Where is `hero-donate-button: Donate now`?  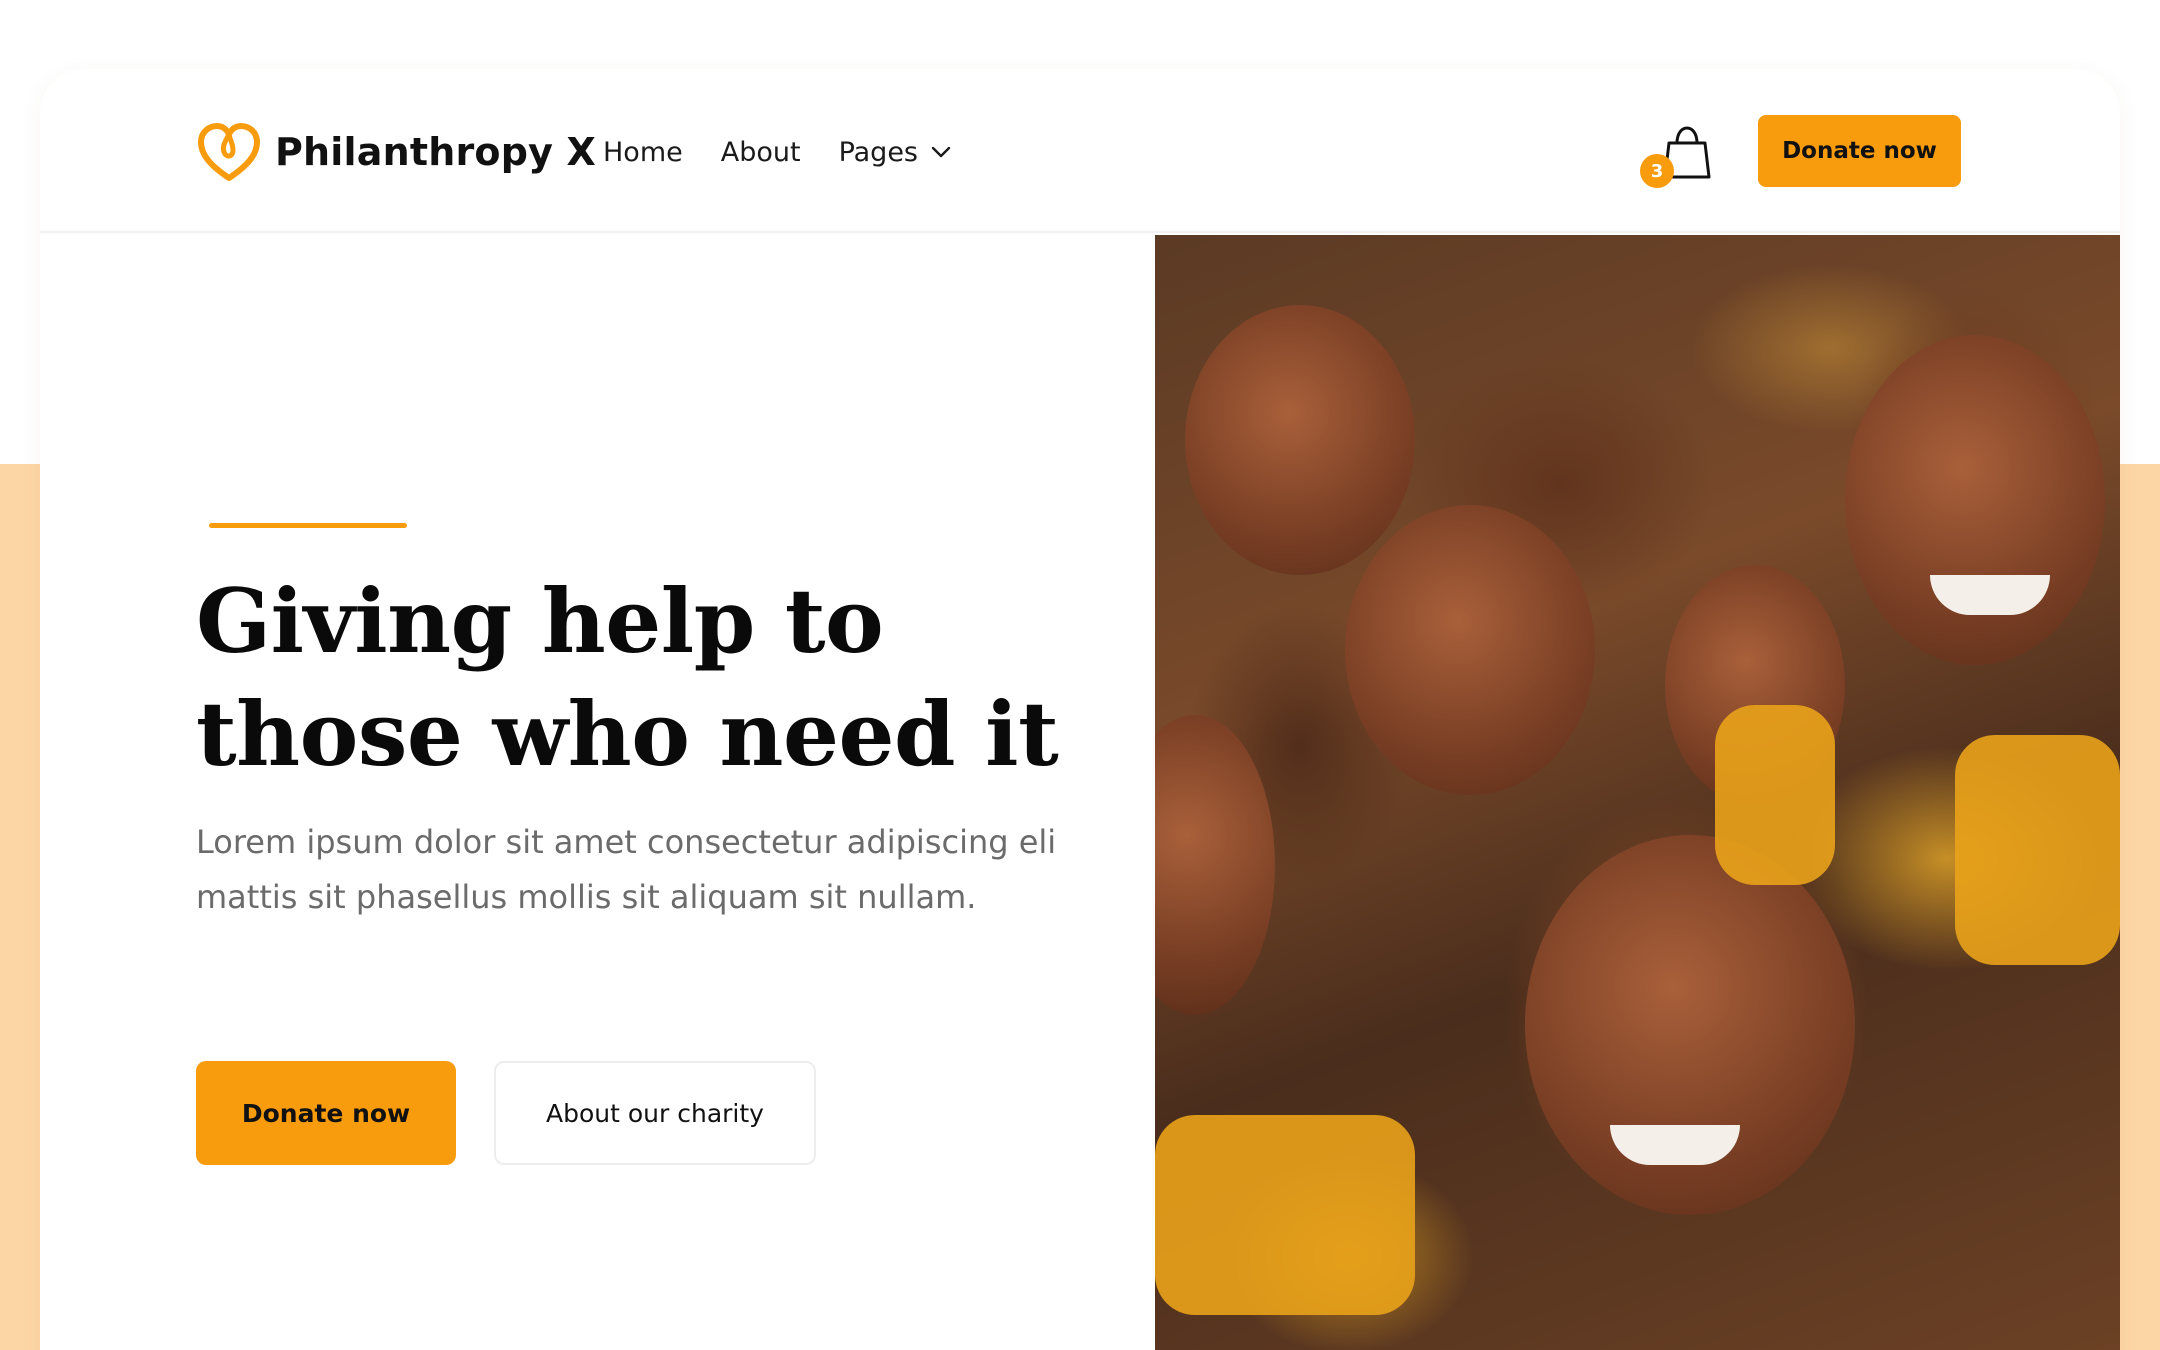 hero-donate-button: Donate now is located at coordinates (326, 1113).